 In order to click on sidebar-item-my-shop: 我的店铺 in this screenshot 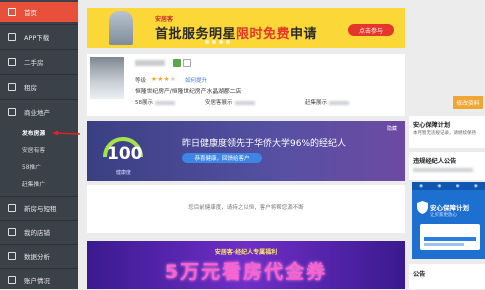, I will do `click(39, 232)`.